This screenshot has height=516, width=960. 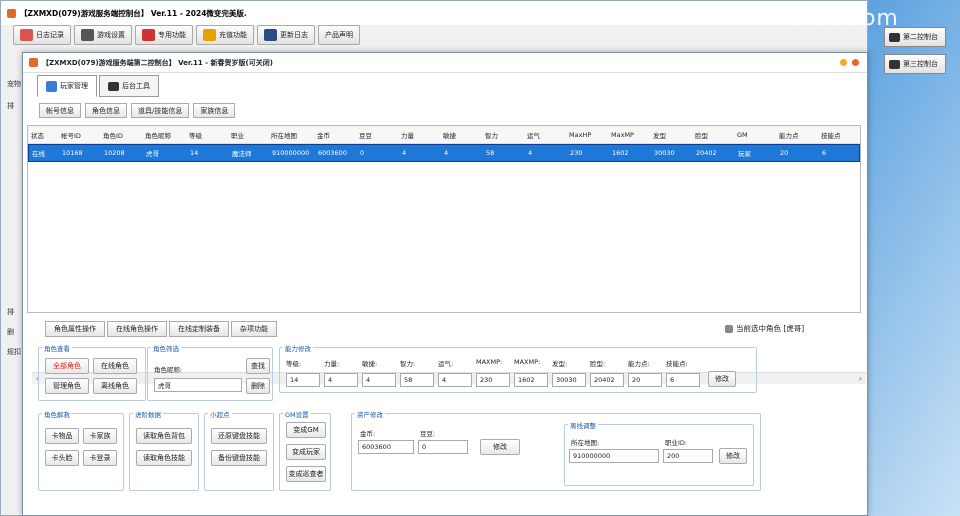 What do you see at coordinates (576, 153) in the screenshot?
I see `table-cell: 230` at bounding box center [576, 153].